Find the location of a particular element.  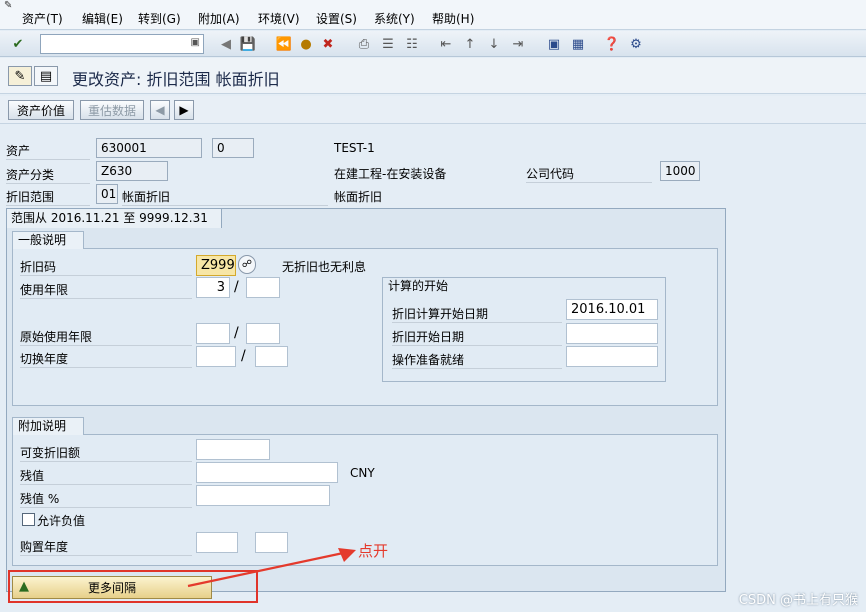

copy-icon: ☍ is located at coordinates (247, 264).